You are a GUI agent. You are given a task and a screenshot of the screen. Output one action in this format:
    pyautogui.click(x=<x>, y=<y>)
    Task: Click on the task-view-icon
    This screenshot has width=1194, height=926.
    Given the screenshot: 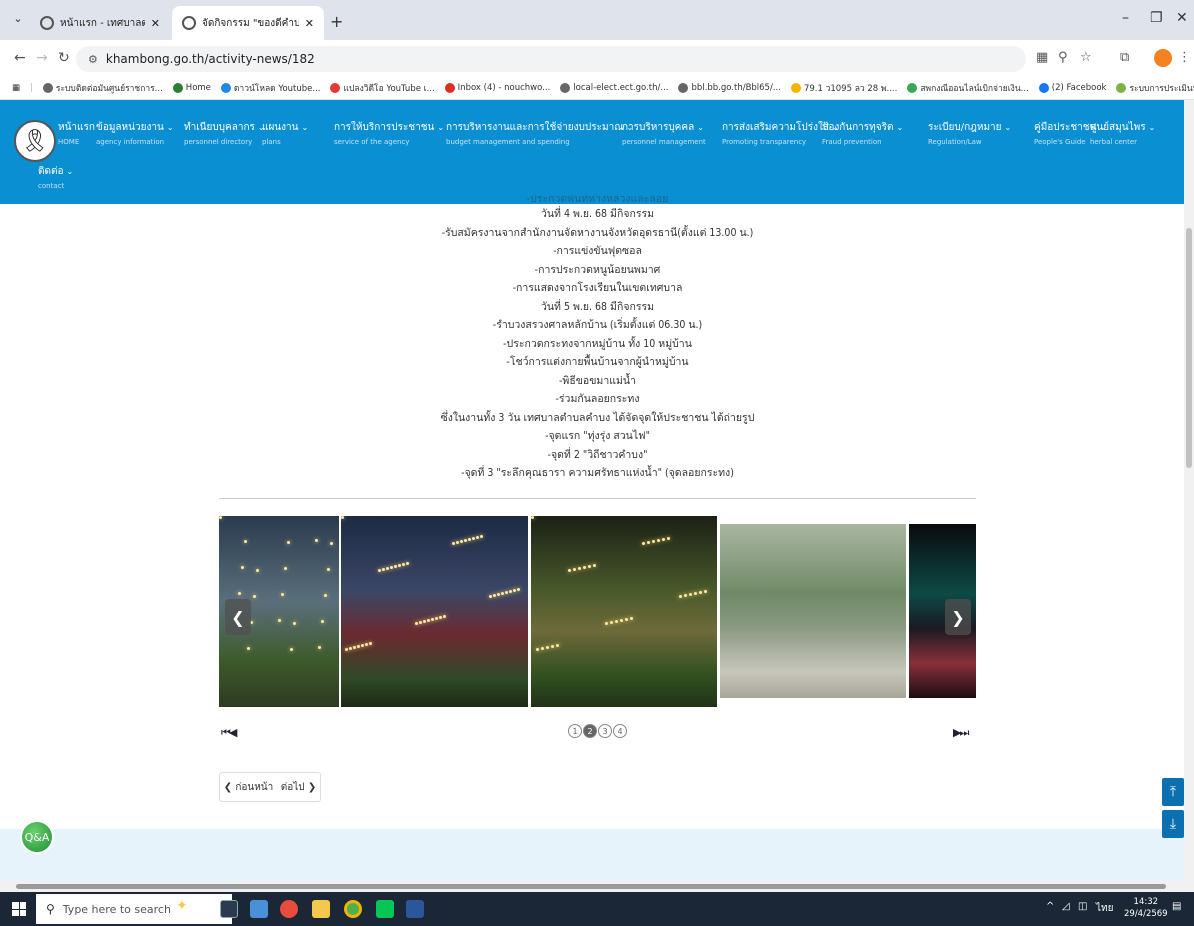 What is the action you would take?
    pyautogui.click(x=229, y=909)
    